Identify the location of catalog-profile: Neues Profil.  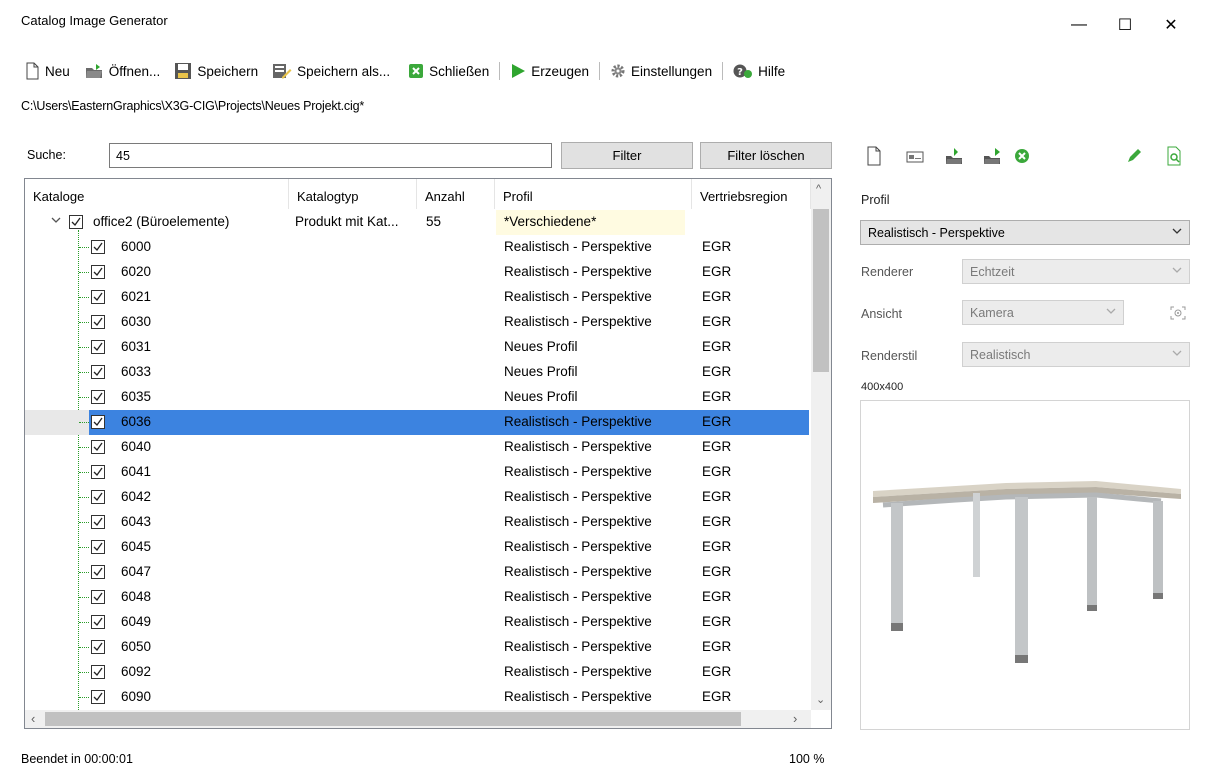
(541, 396).